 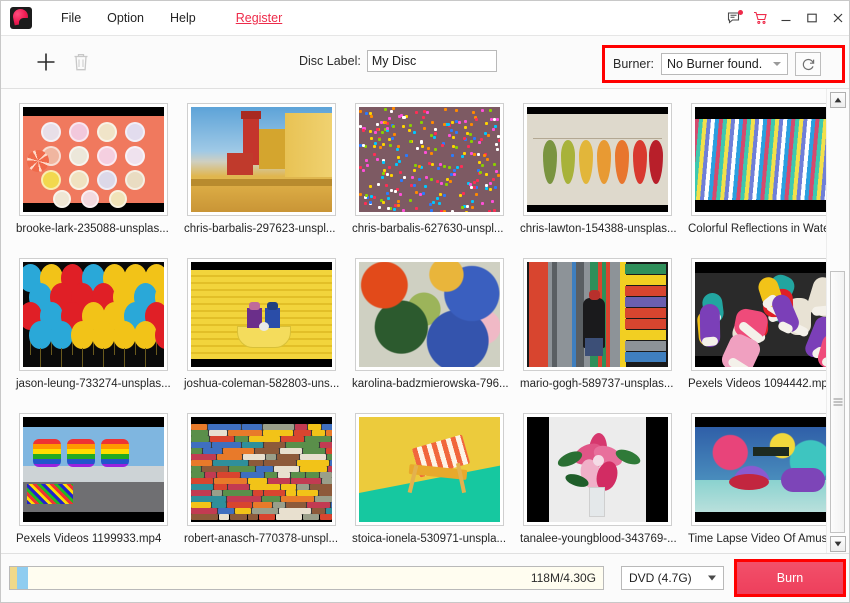 I want to click on burner-select: No Burner found., so click(x=724, y=64).